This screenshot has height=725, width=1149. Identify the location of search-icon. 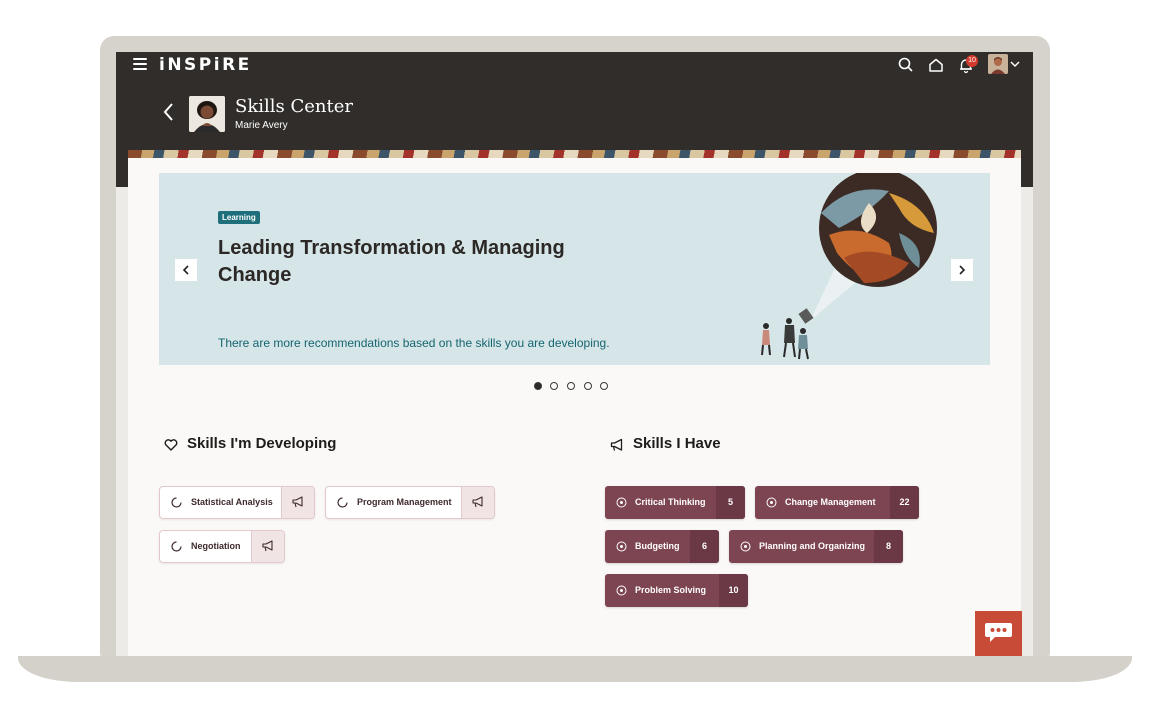
(906, 65).